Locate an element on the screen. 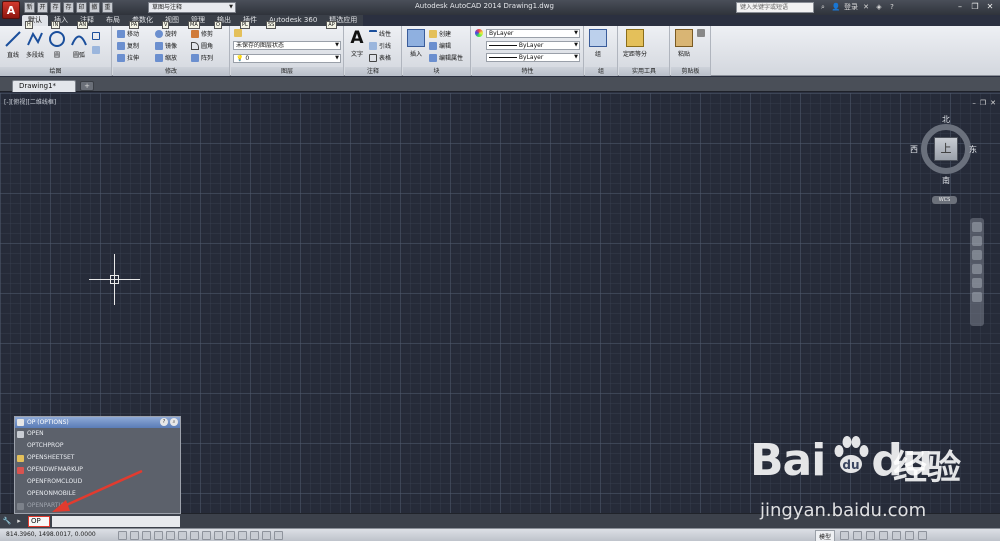 The height and width of the screenshot is (541, 1000). recent-commands-icon: ▸ is located at coordinates (19, 521).